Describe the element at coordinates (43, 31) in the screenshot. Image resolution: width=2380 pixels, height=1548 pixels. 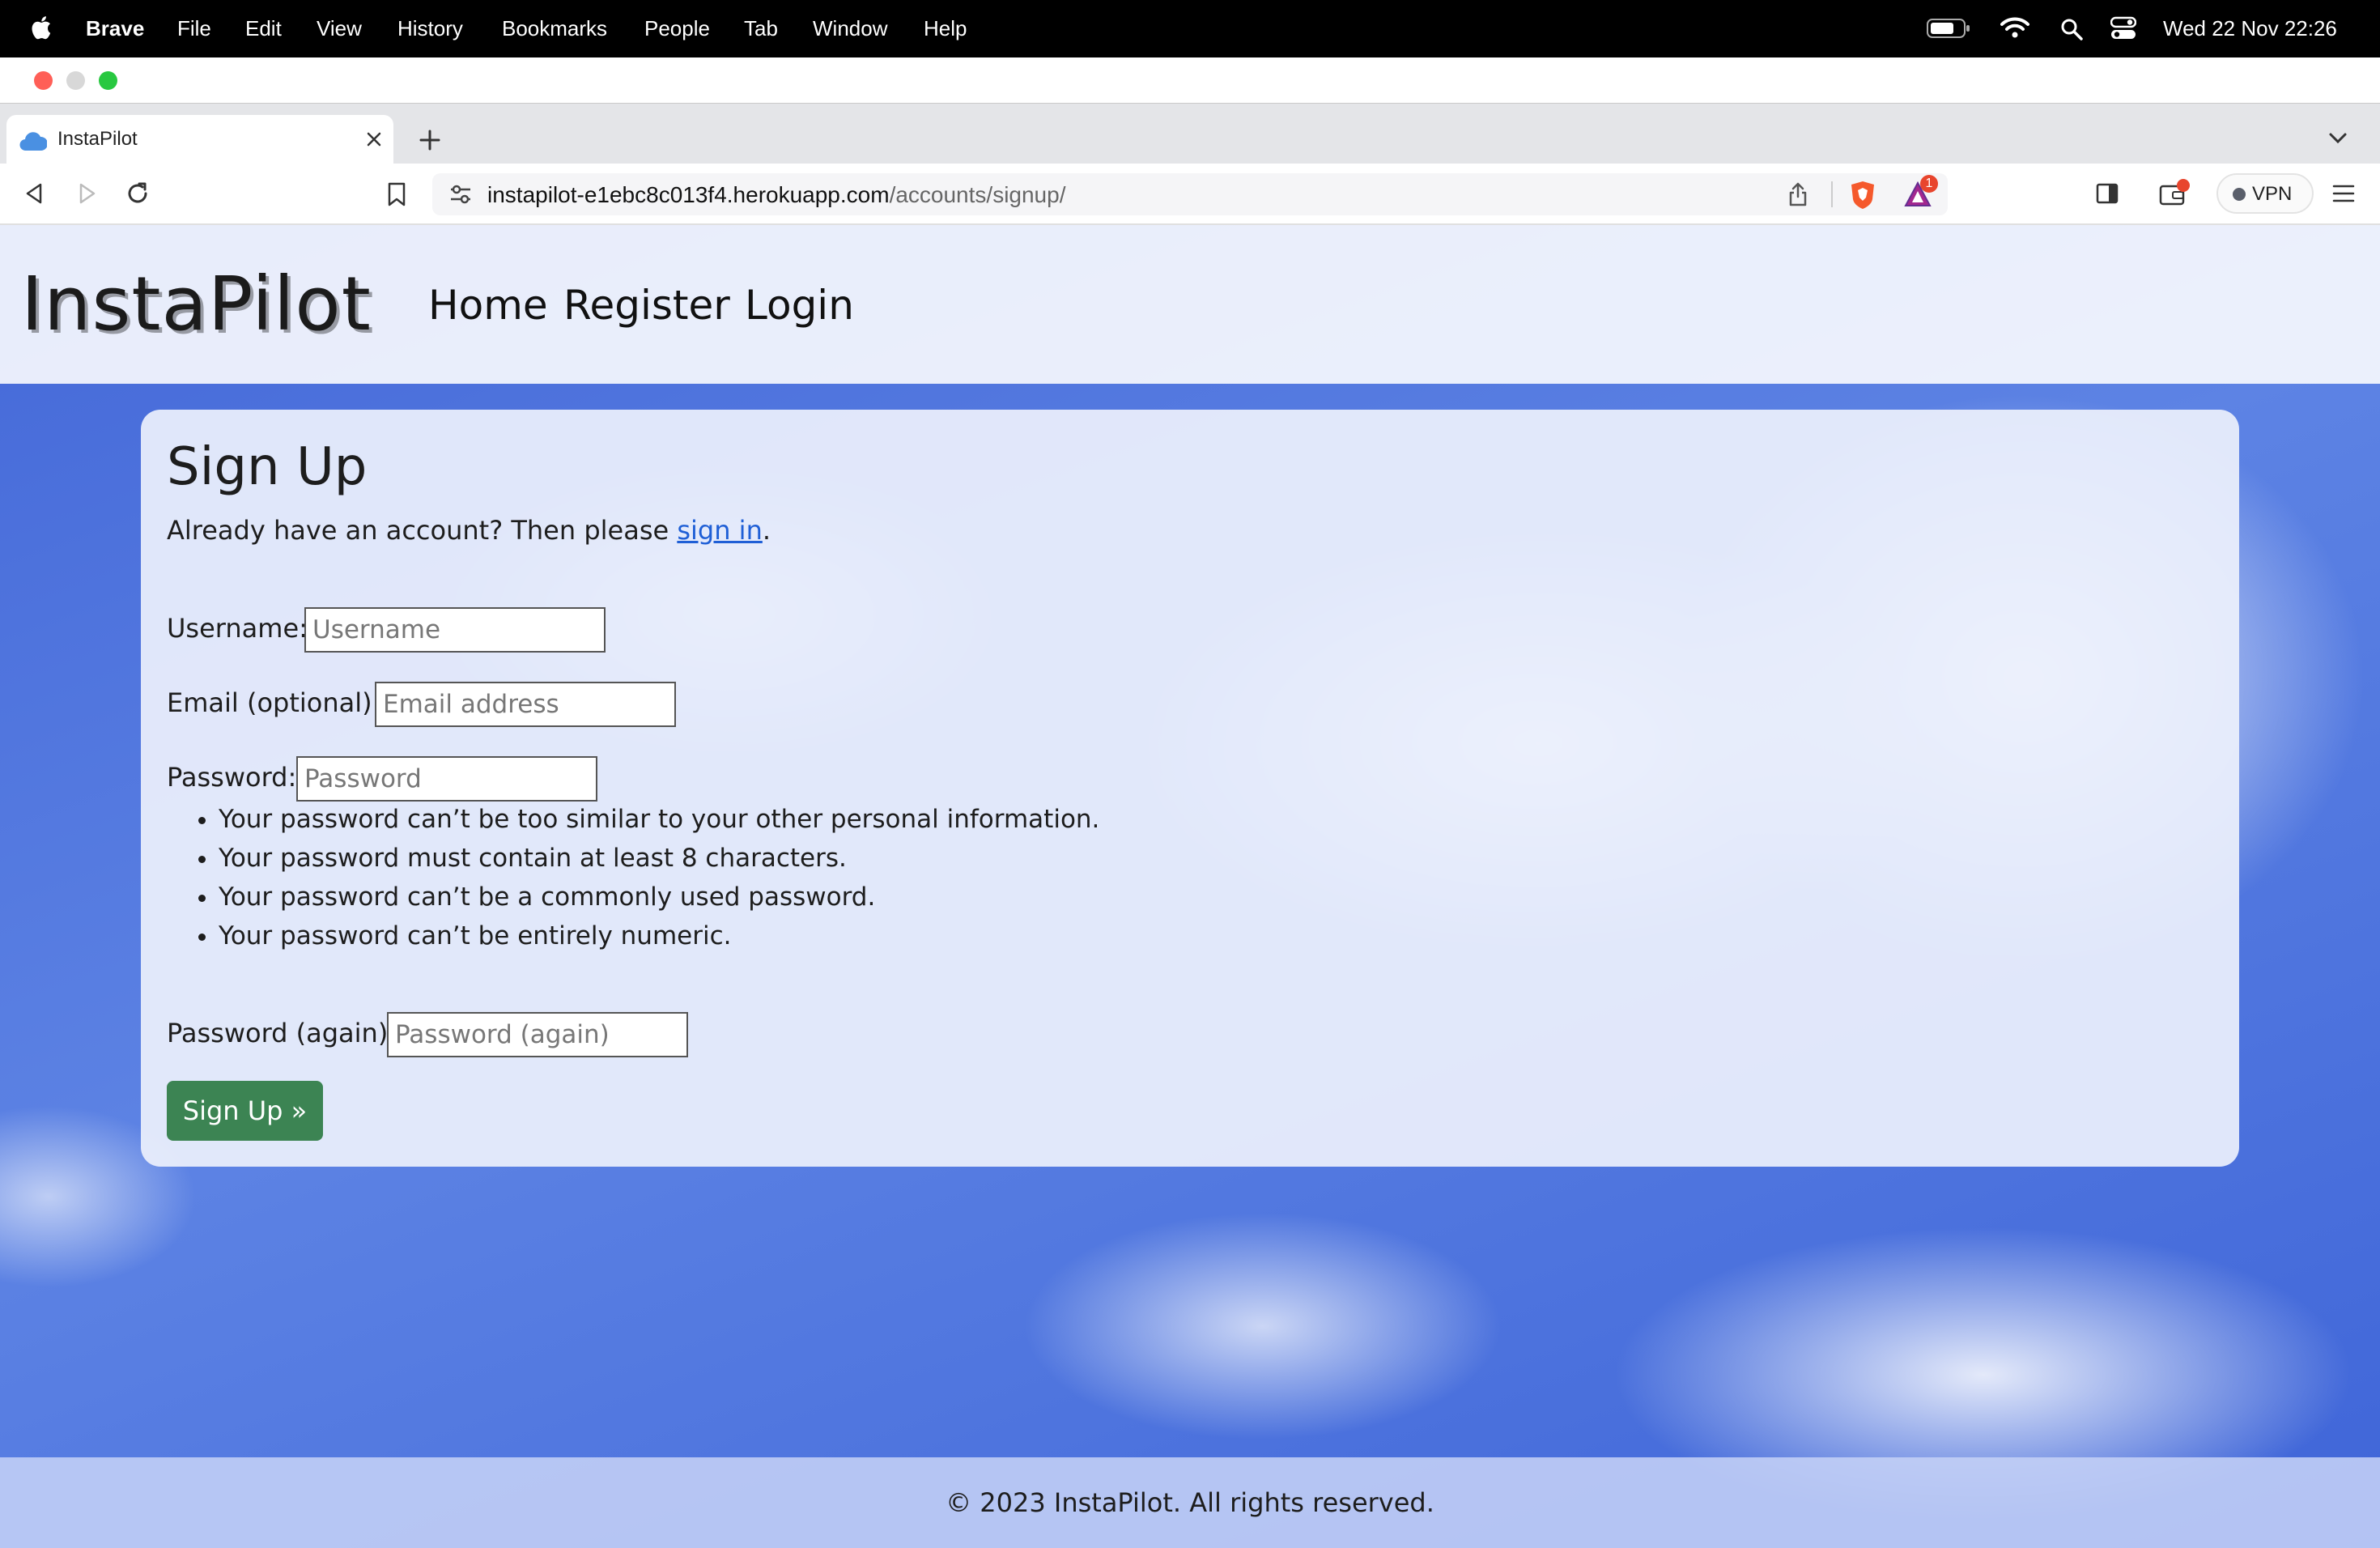
I see `apple-icon` at that location.